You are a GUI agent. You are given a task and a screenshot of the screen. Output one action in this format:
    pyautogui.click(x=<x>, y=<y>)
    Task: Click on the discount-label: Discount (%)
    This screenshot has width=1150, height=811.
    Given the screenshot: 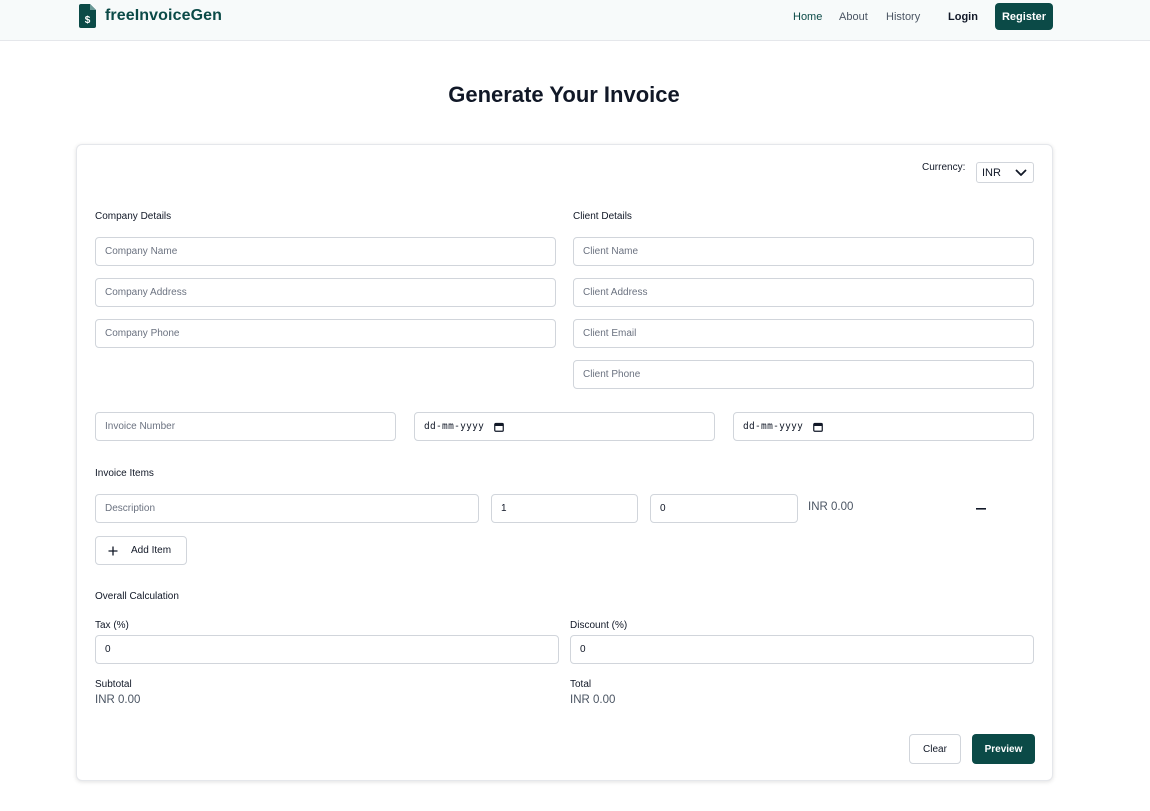 What is the action you would take?
    pyautogui.click(x=599, y=625)
    